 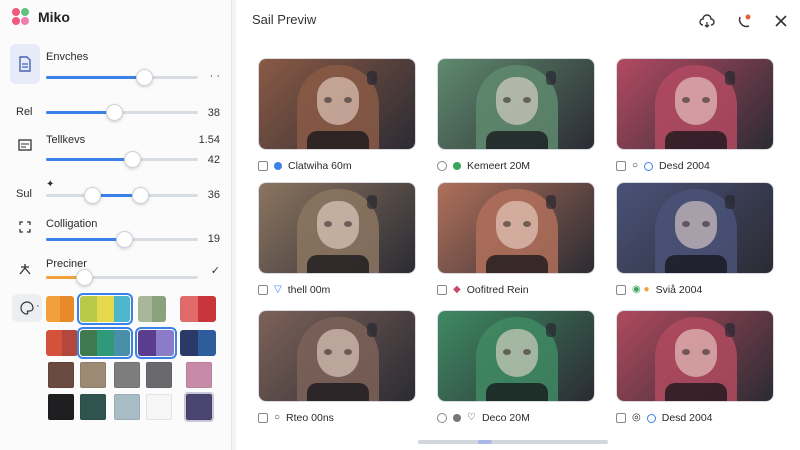 I want to click on control-label: Tellkevs, so click(x=66, y=140).